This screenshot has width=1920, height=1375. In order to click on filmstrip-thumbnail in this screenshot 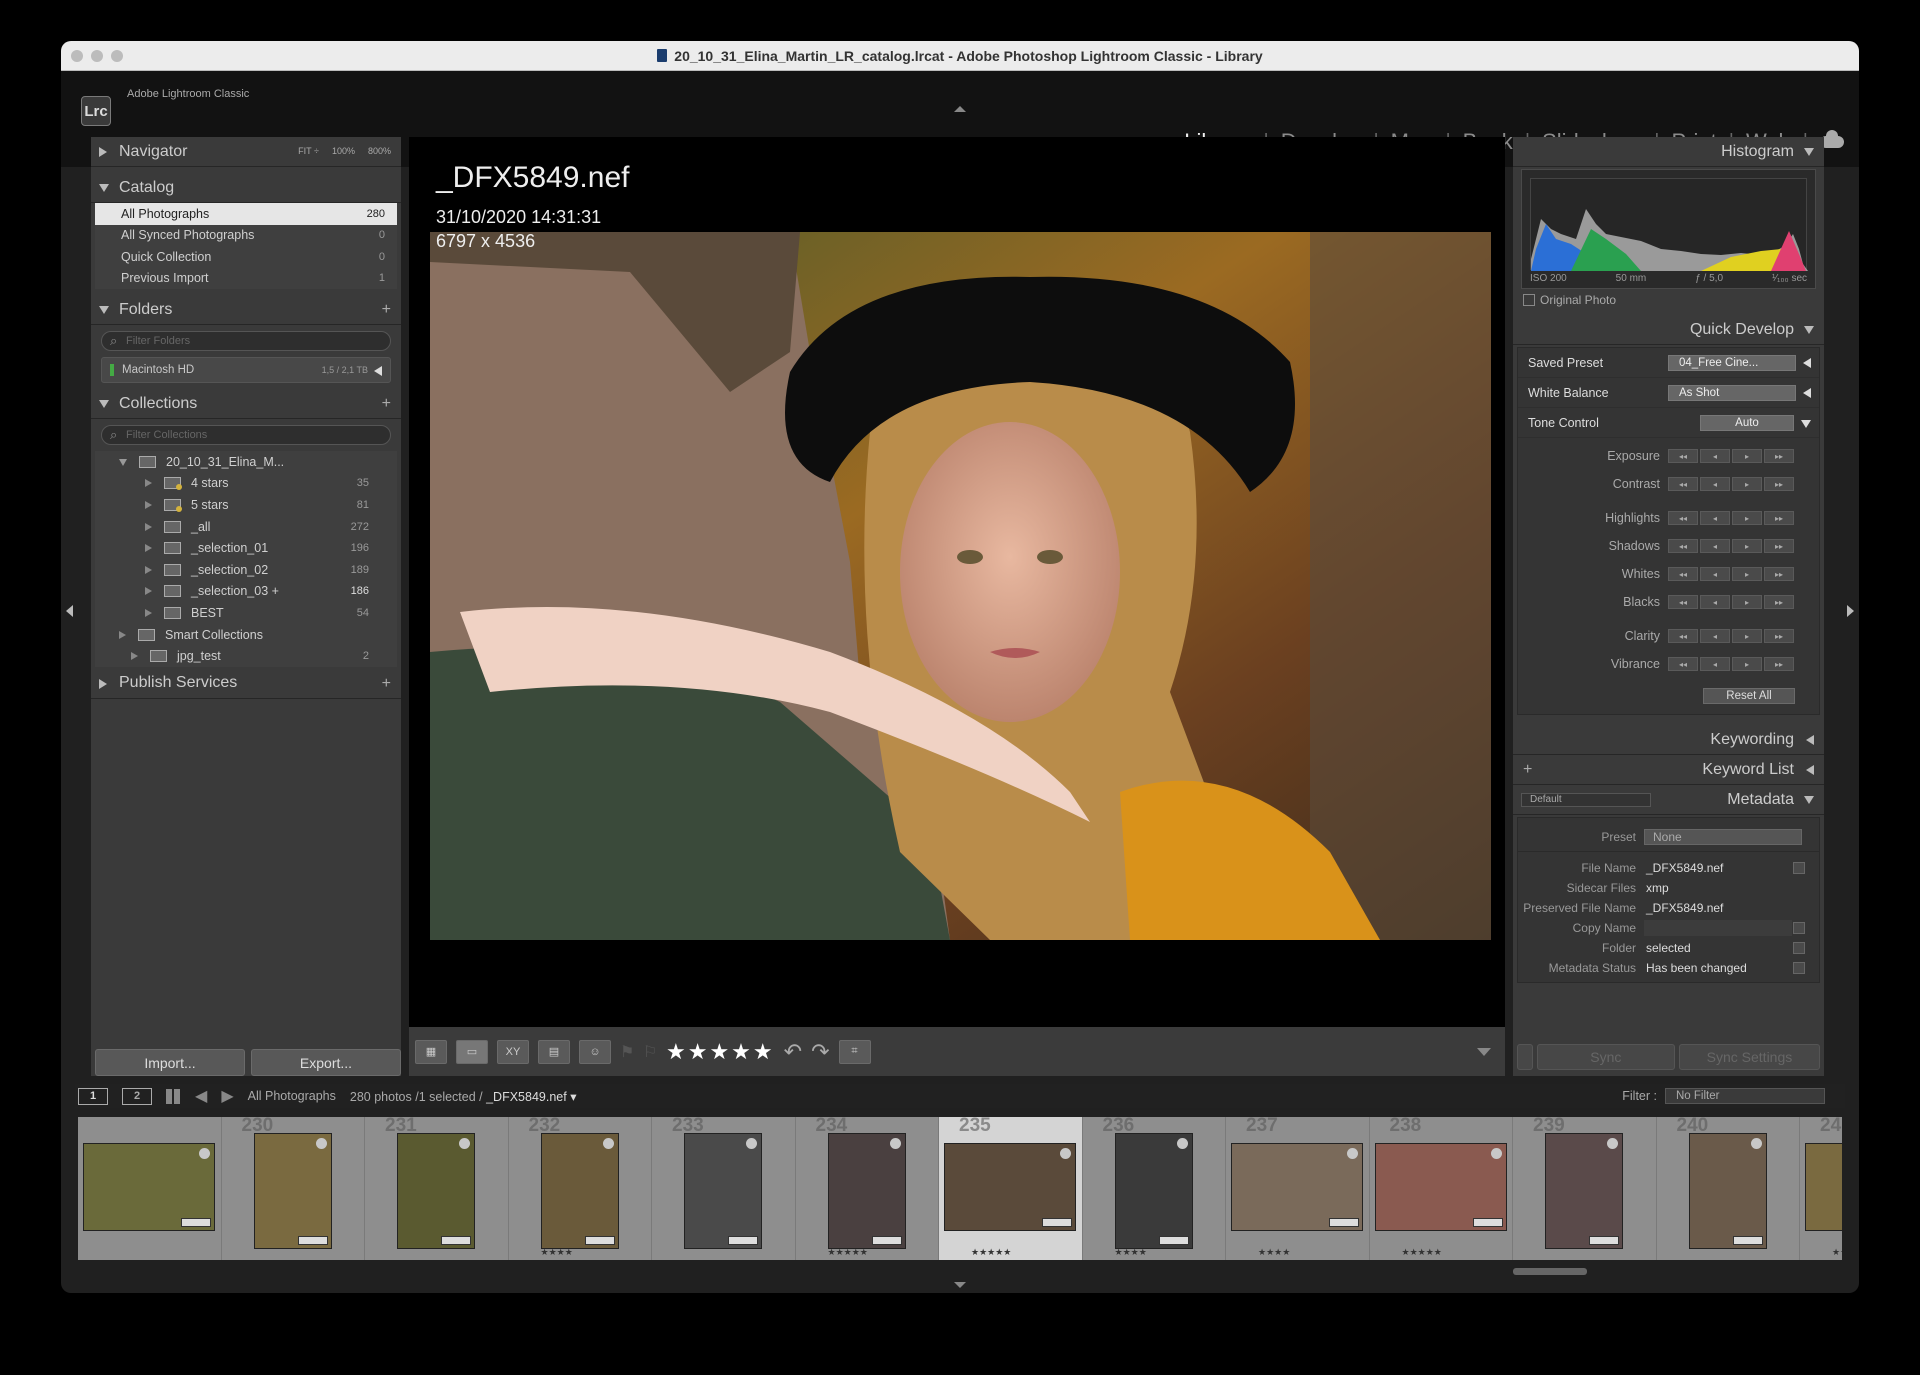, I will do `click(150, 1188)`.